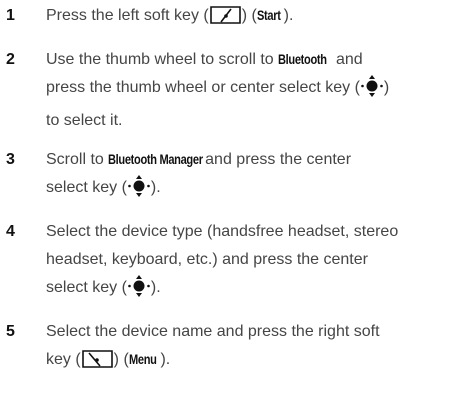 The image size is (467, 400). What do you see at coordinates (255, 18) in the screenshot?
I see `step-text: Press the left soft key () (Start).` at bounding box center [255, 18].